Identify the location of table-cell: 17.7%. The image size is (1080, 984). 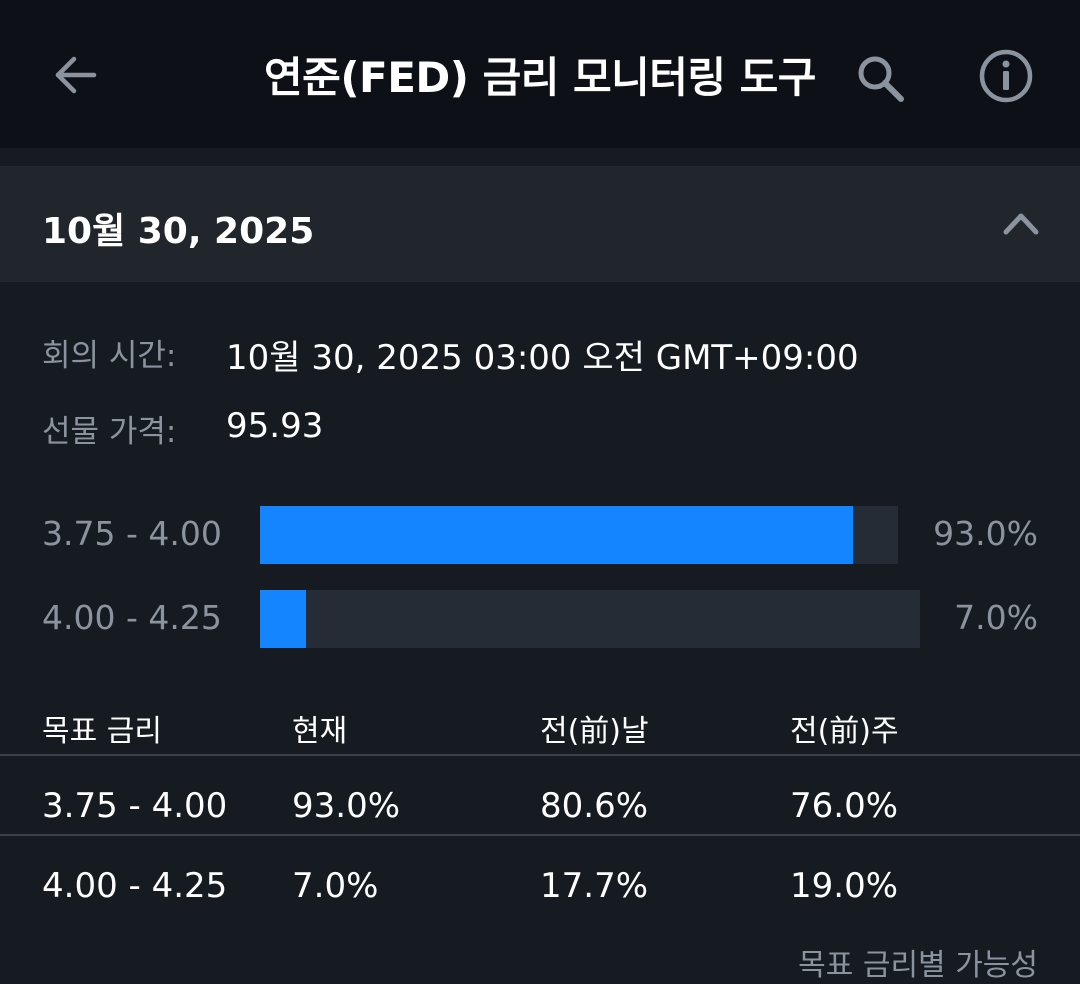
(594, 886).